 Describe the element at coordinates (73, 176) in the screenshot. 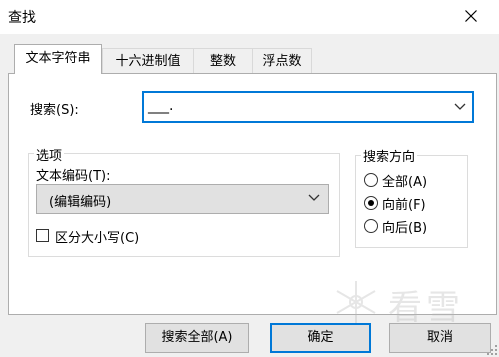

I see `encoding-label: 文本编码(T):` at that location.